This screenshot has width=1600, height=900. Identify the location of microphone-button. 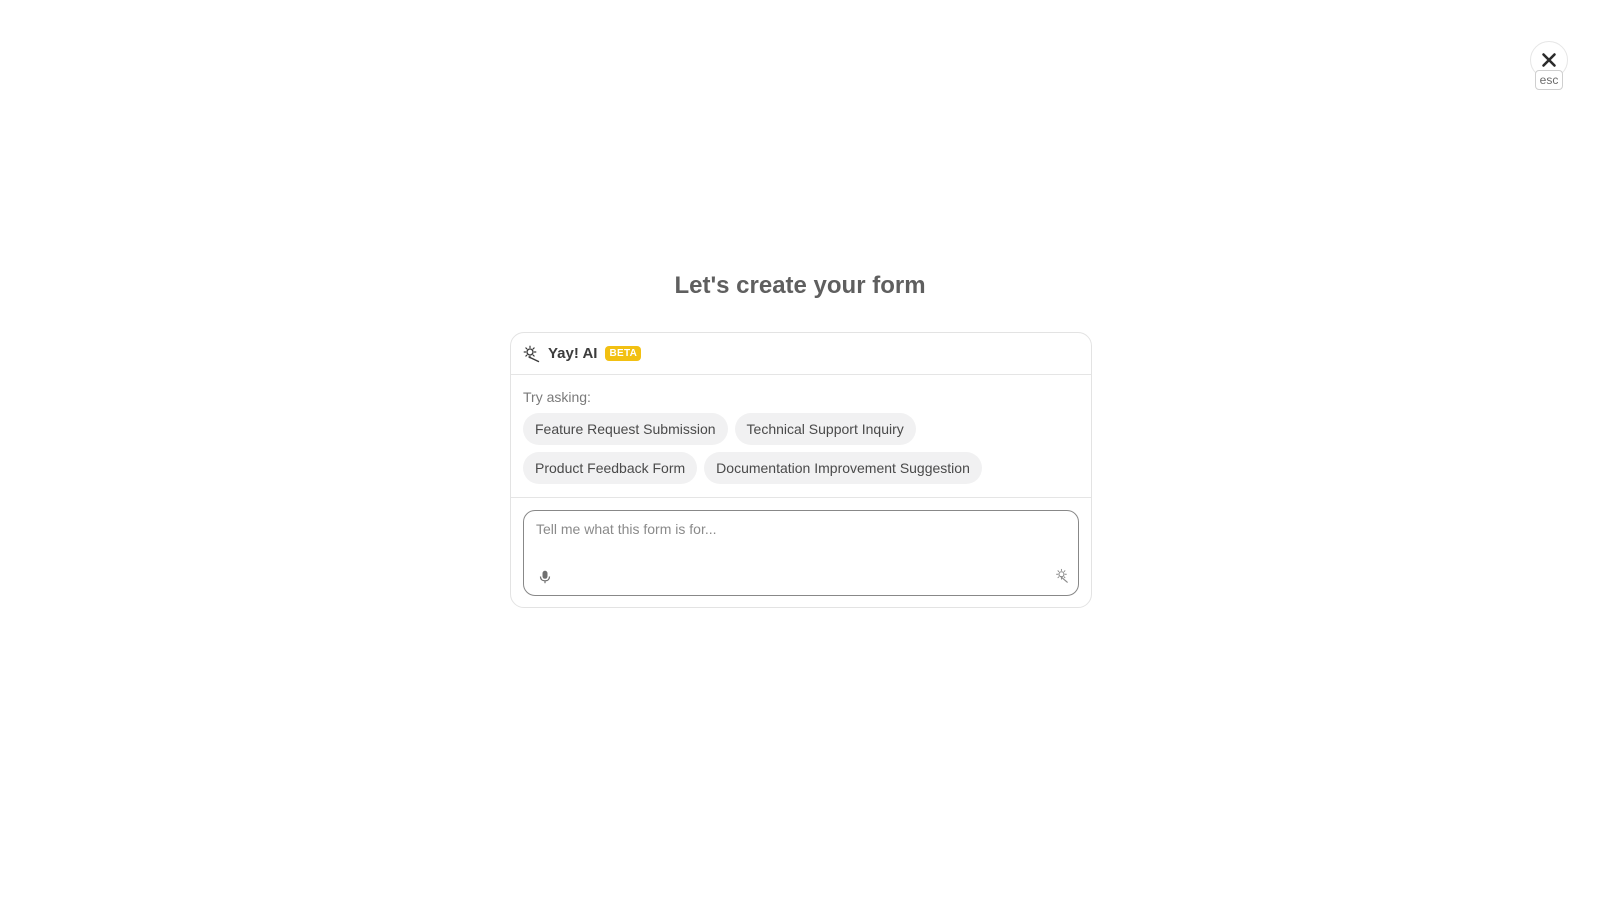
(545, 577).